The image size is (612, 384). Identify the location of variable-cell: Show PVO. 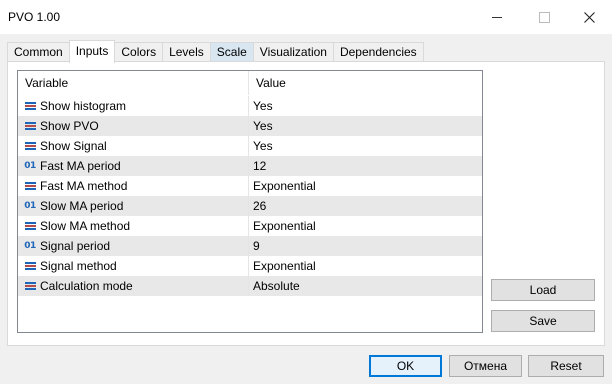
(133, 126).